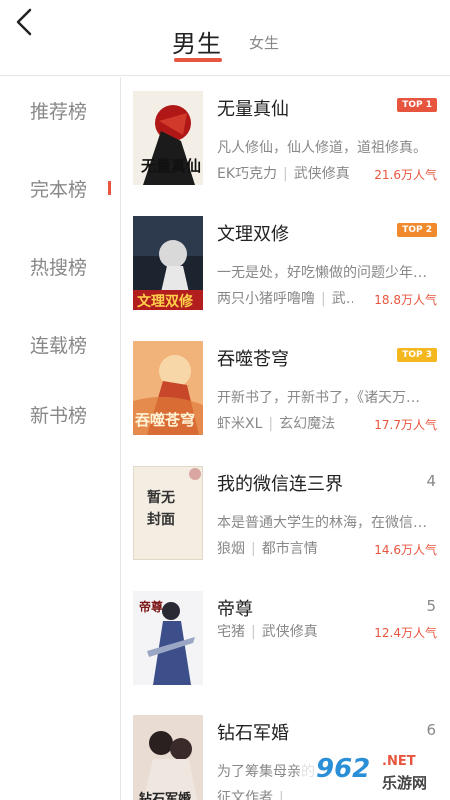 This screenshot has width=450, height=800. Describe the element at coordinates (59, 112) in the screenshot. I see `sidebar-item-label: 推荐榜` at that location.